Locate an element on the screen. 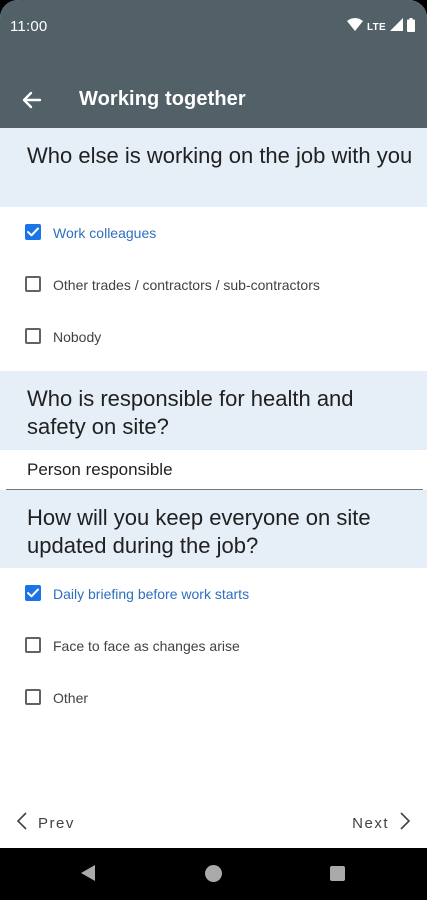 The image size is (427, 900). option-face-to-face: Face to face as changes arise is located at coordinates (213, 646).